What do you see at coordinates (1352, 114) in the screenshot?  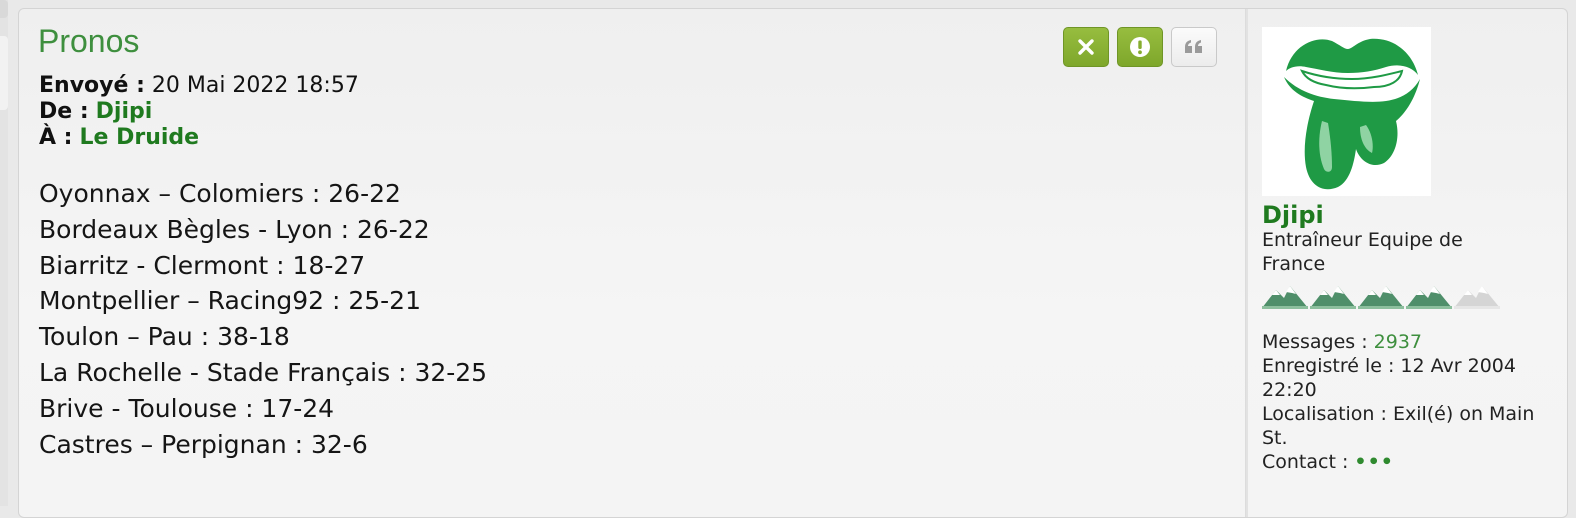 I see `tongue-logo-icon` at bounding box center [1352, 114].